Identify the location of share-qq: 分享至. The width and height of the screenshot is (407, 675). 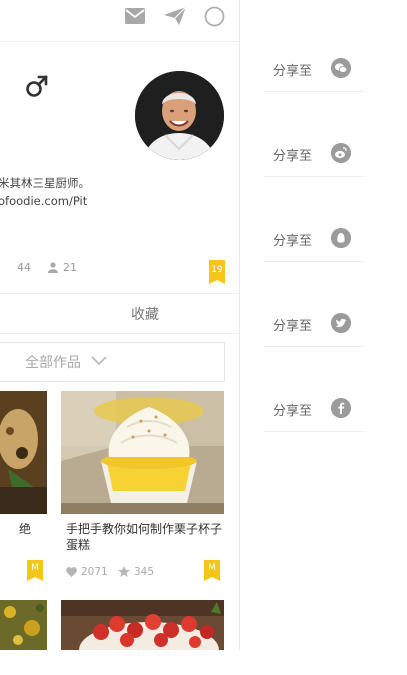
(314, 239).